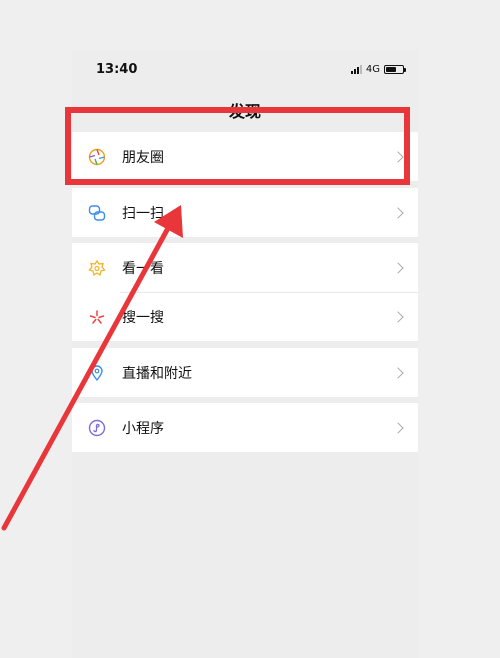 The height and width of the screenshot is (658, 500). Describe the element at coordinates (391, 69) in the screenshot. I see `battery-fill` at that location.